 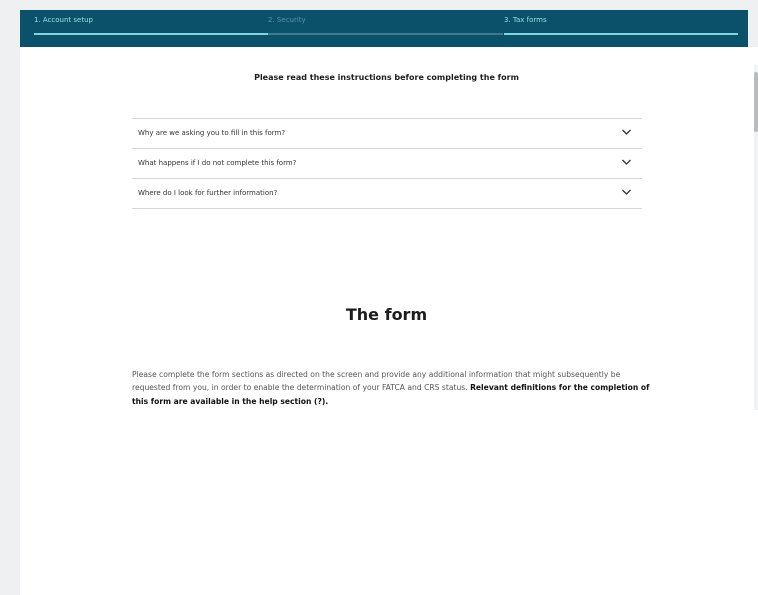 I want to click on accordion-item-label: Where do I look for further information?, so click(x=208, y=193).